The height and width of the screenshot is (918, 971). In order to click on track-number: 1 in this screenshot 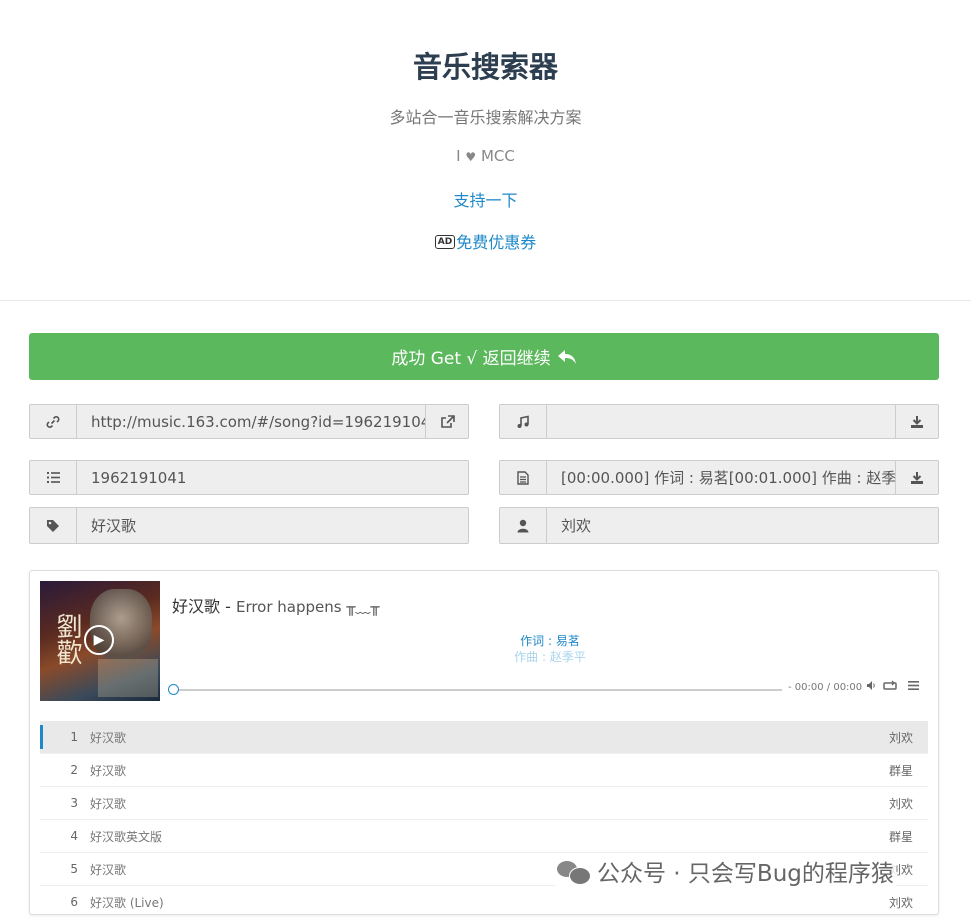, I will do `click(74, 737)`.